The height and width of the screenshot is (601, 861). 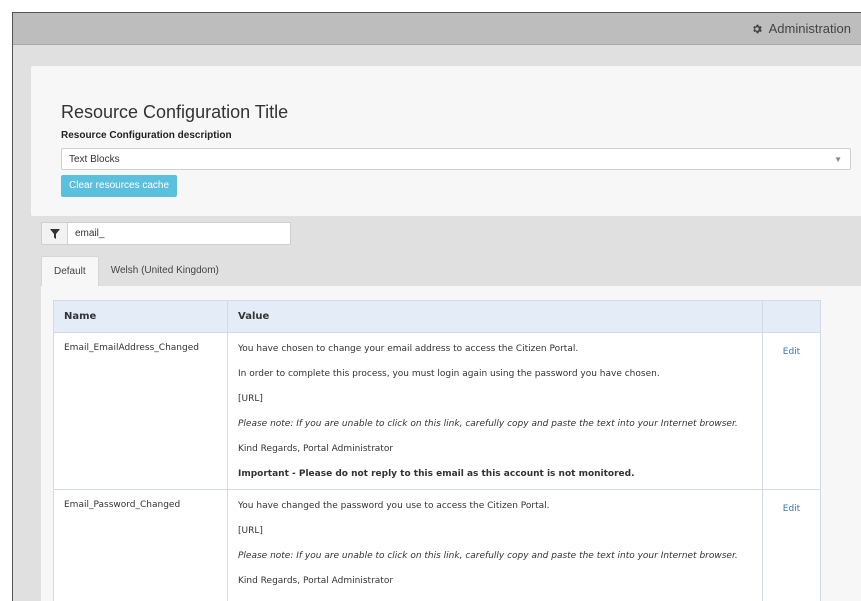 I want to click on filter-icon, so click(x=54, y=233).